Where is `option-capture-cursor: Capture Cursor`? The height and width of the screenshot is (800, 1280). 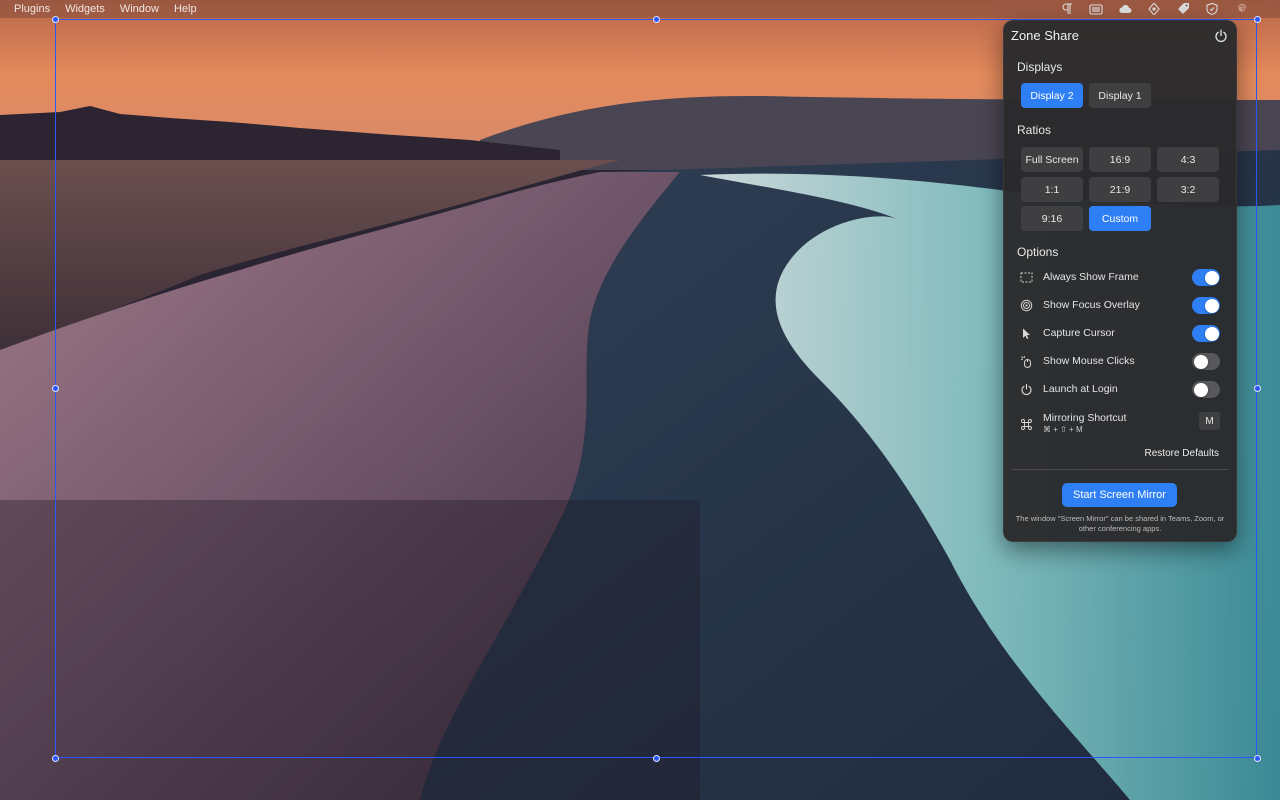
option-capture-cursor: Capture Cursor is located at coordinates (1120, 334).